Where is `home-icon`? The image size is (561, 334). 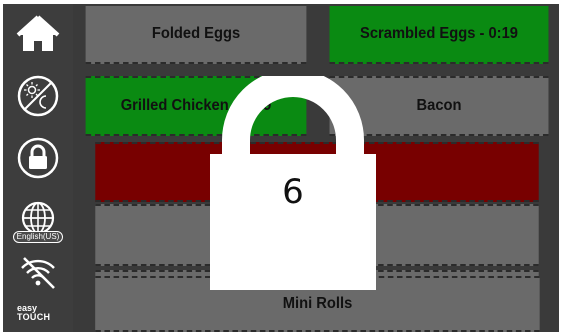 home-icon is located at coordinates (38, 33).